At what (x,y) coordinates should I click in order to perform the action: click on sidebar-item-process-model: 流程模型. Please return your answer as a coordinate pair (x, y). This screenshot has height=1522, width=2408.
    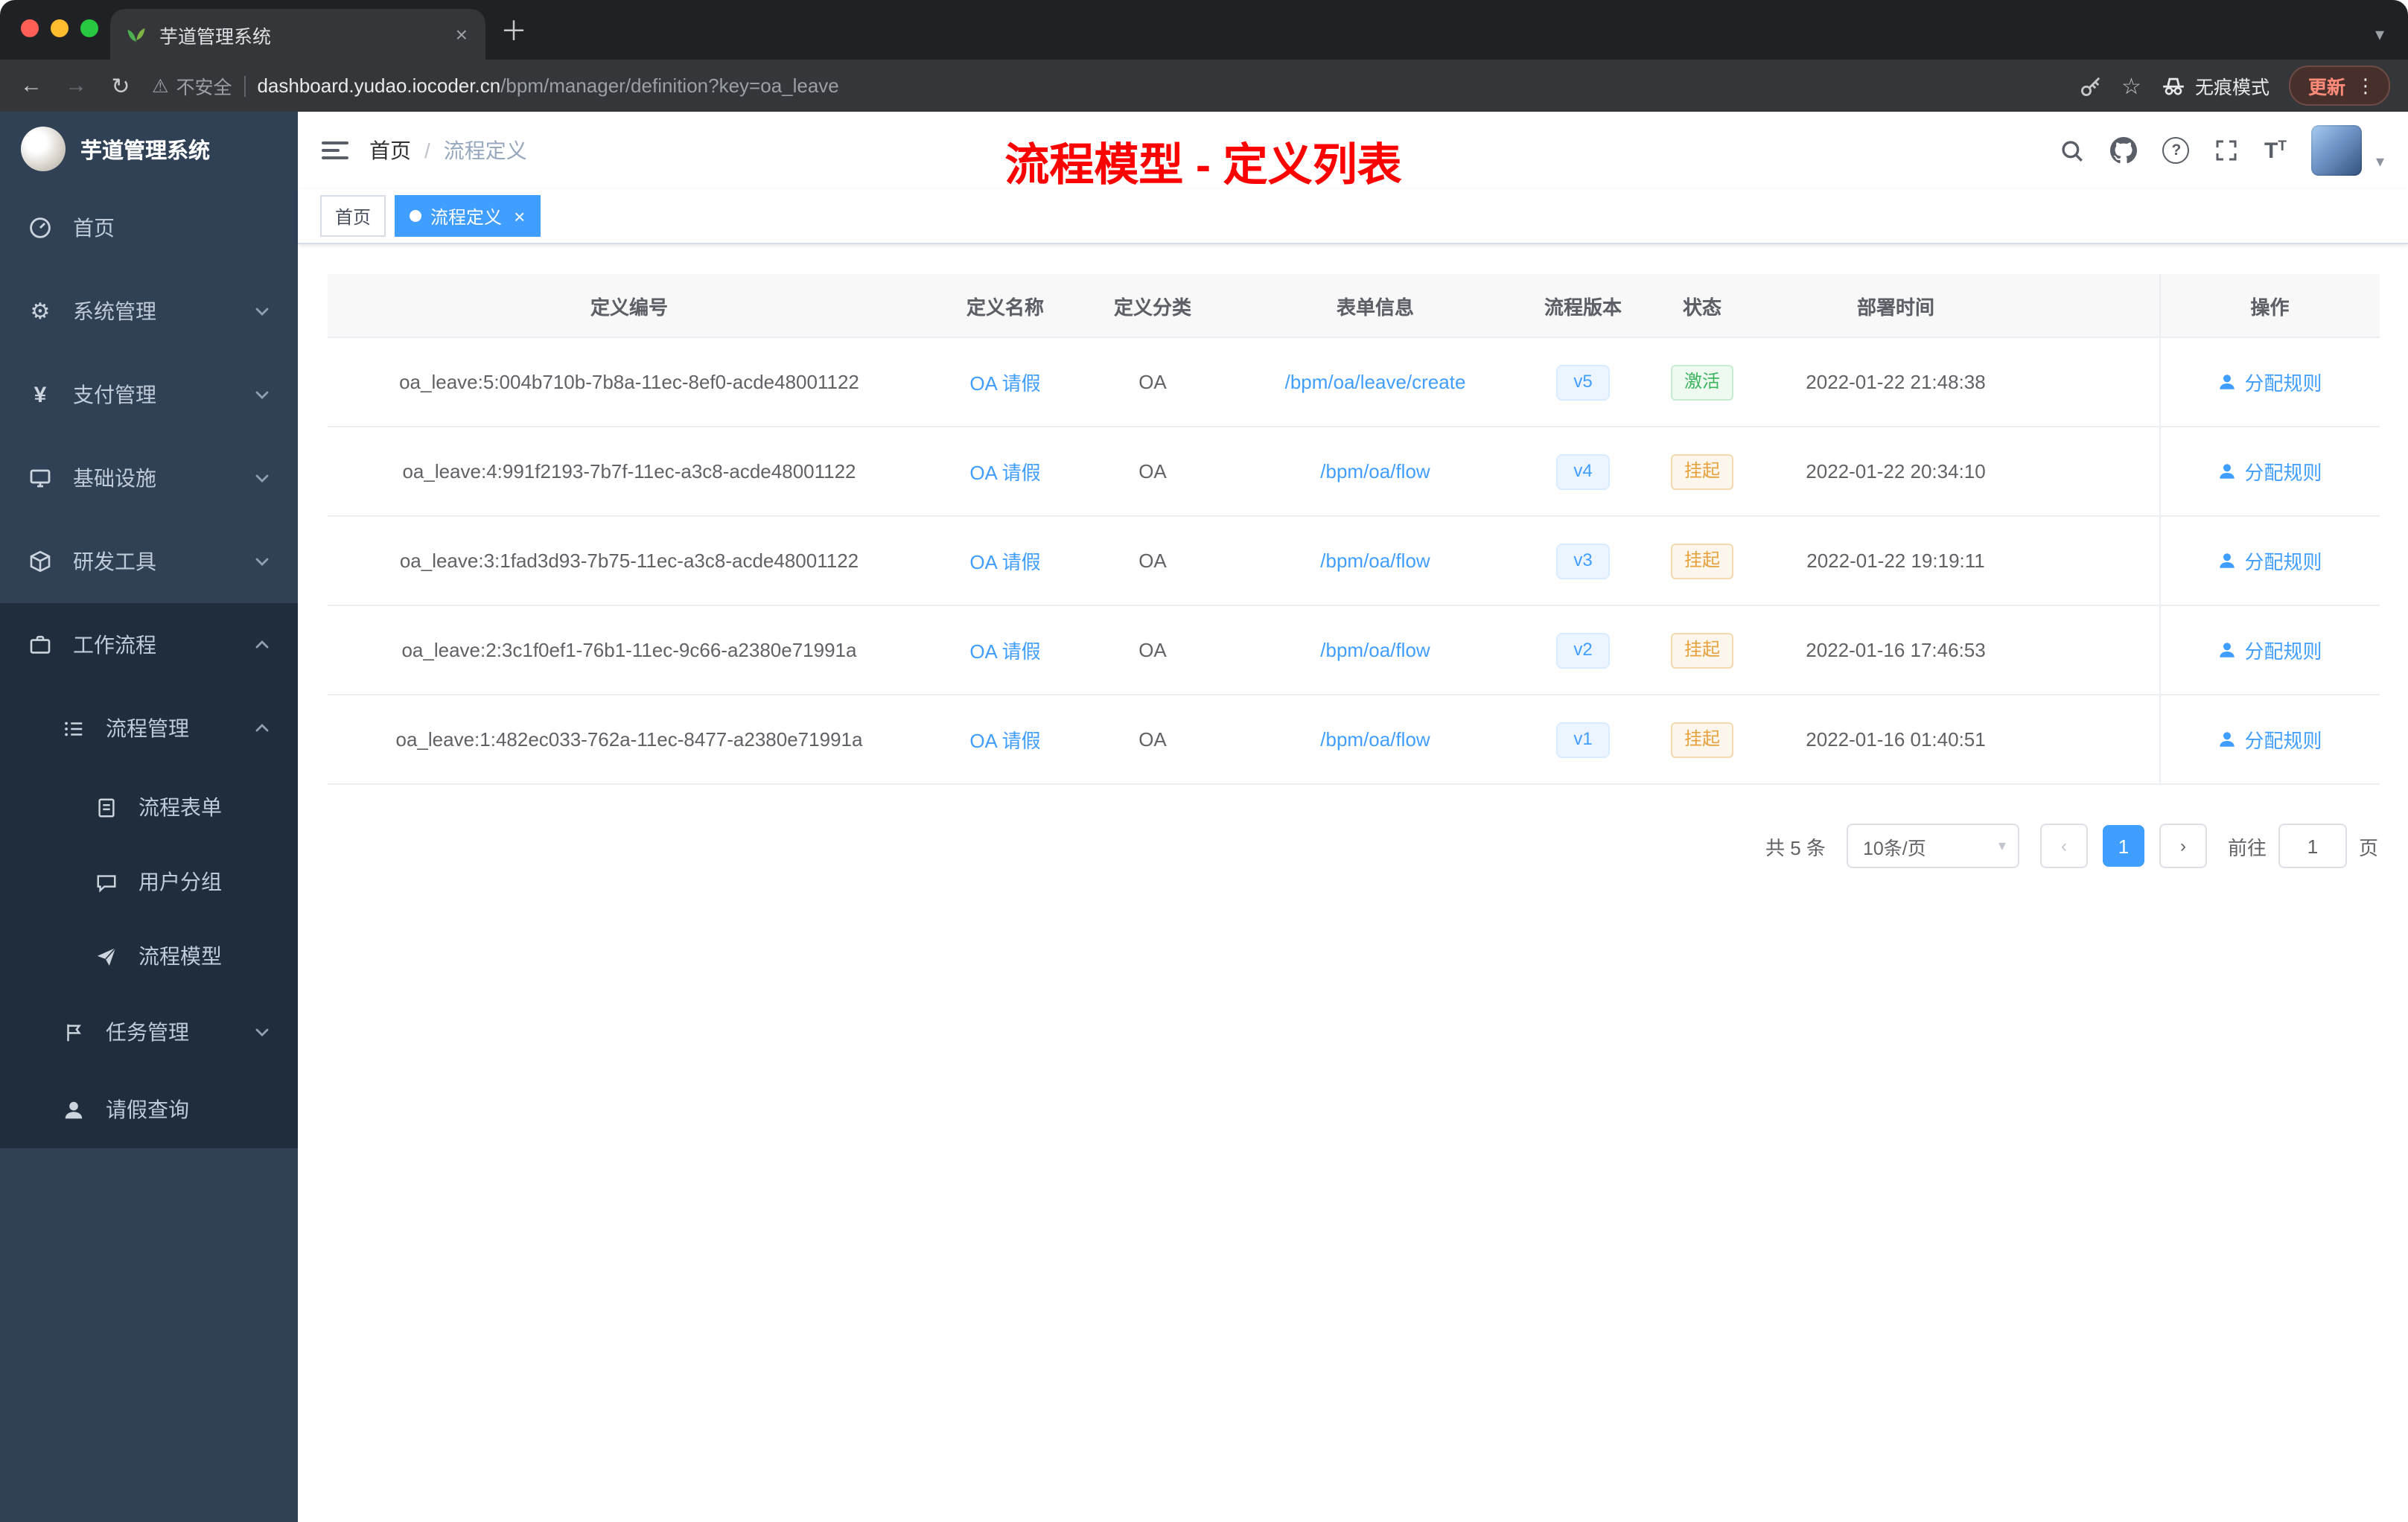
    Looking at the image, I should click on (149, 956).